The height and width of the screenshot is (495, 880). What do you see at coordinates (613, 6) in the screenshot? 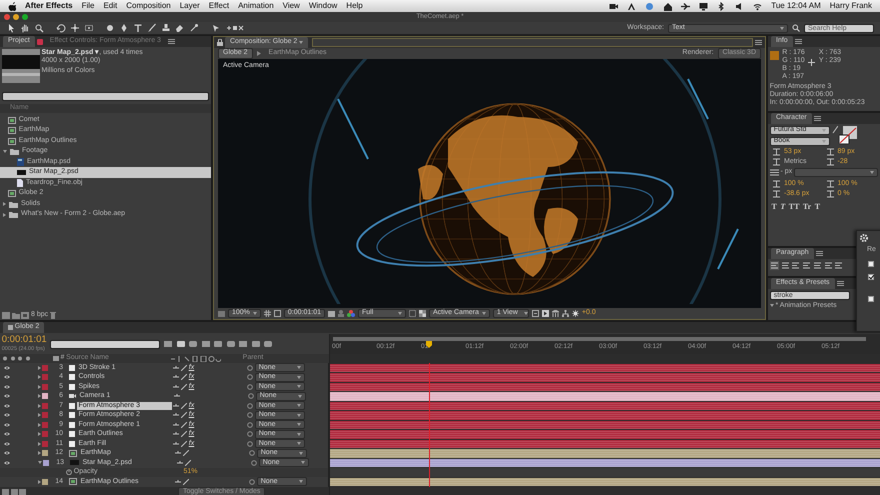
I see `camera-icon` at bounding box center [613, 6].